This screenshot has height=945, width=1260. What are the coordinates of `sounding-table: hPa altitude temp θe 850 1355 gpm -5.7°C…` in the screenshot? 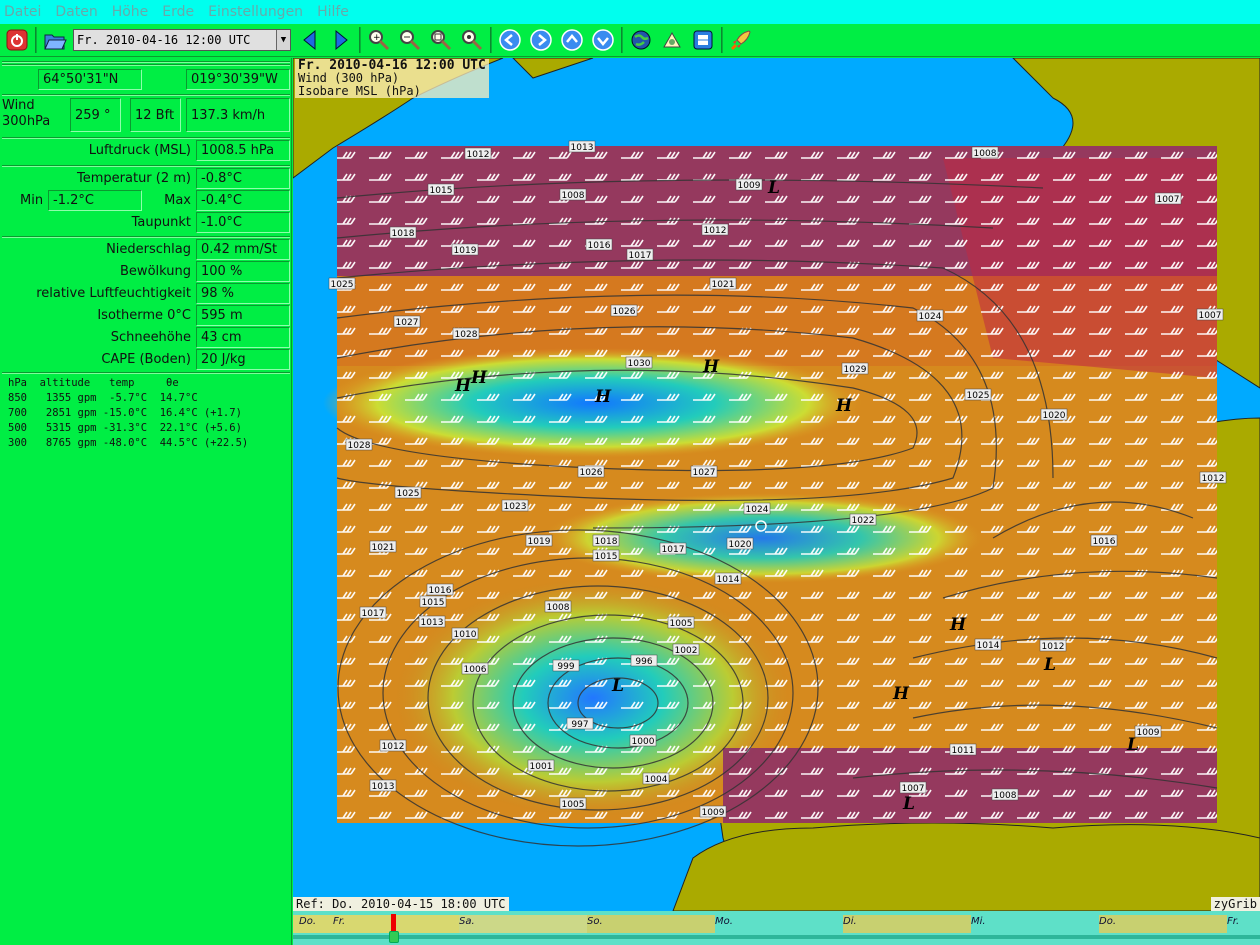 It's located at (128, 413).